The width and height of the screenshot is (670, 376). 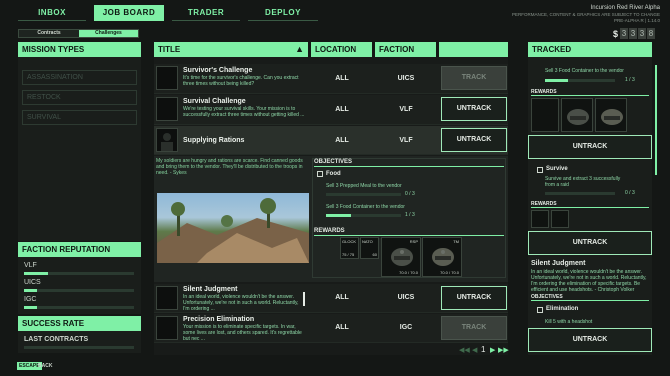 I want to click on faction-igc-label: IGC, so click(x=30, y=299).